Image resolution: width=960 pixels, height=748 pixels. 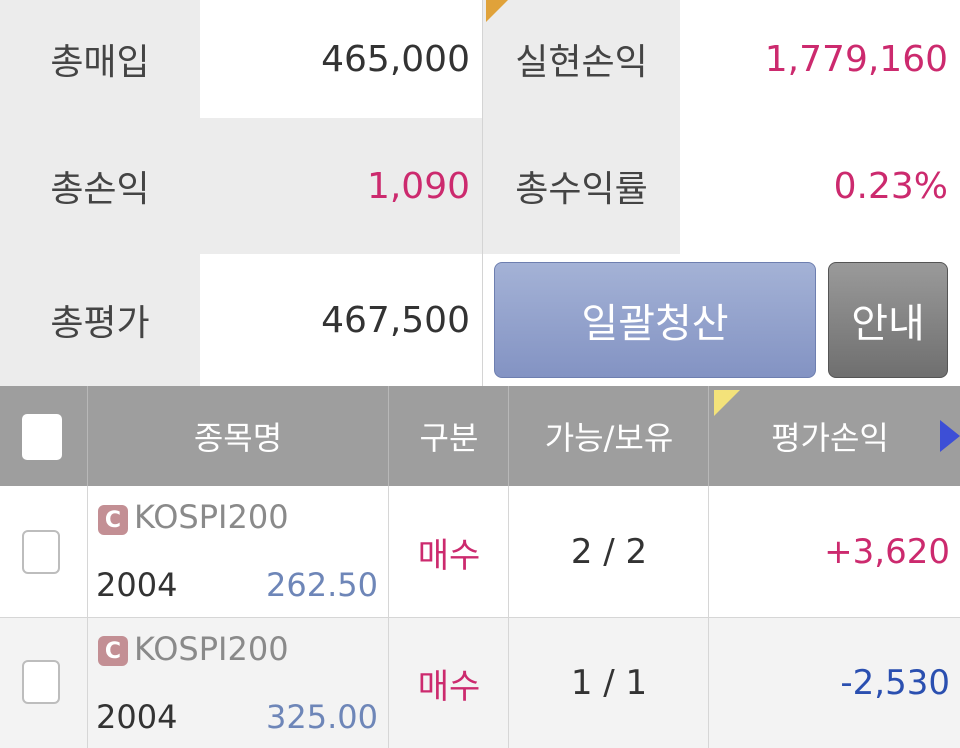 I want to click on liquidate-all-button: 일괄청산, so click(x=655, y=320).